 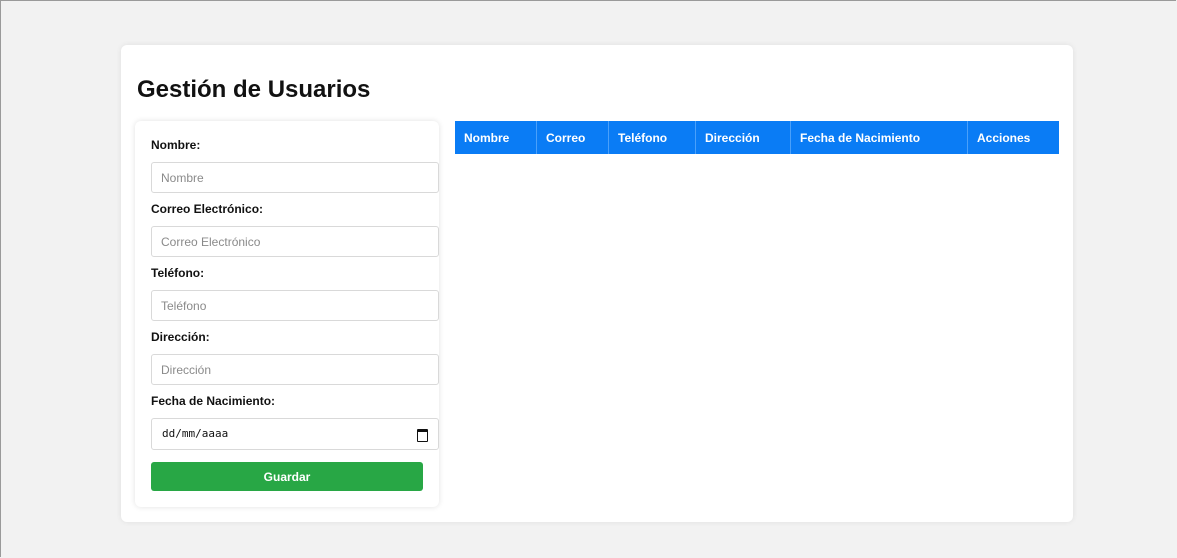 I want to click on column-header-nombre: Nombre, so click(x=496, y=137).